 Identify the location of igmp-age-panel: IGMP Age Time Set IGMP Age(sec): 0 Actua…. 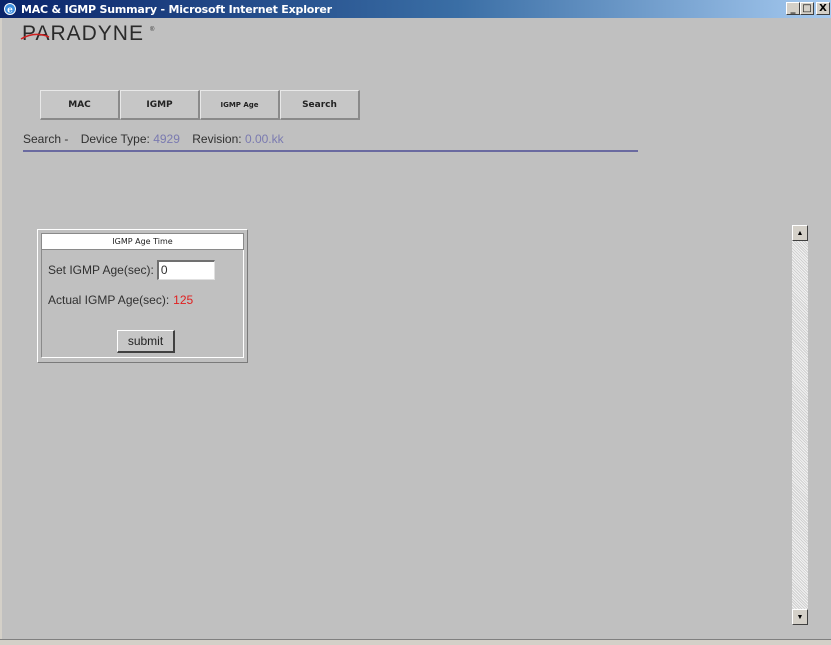
(142, 296).